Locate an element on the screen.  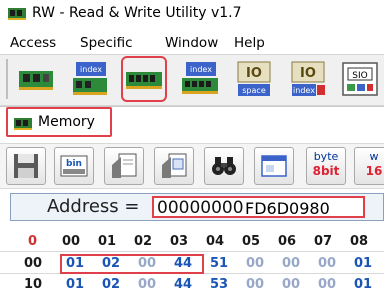
save-button is located at coordinates (26, 166).